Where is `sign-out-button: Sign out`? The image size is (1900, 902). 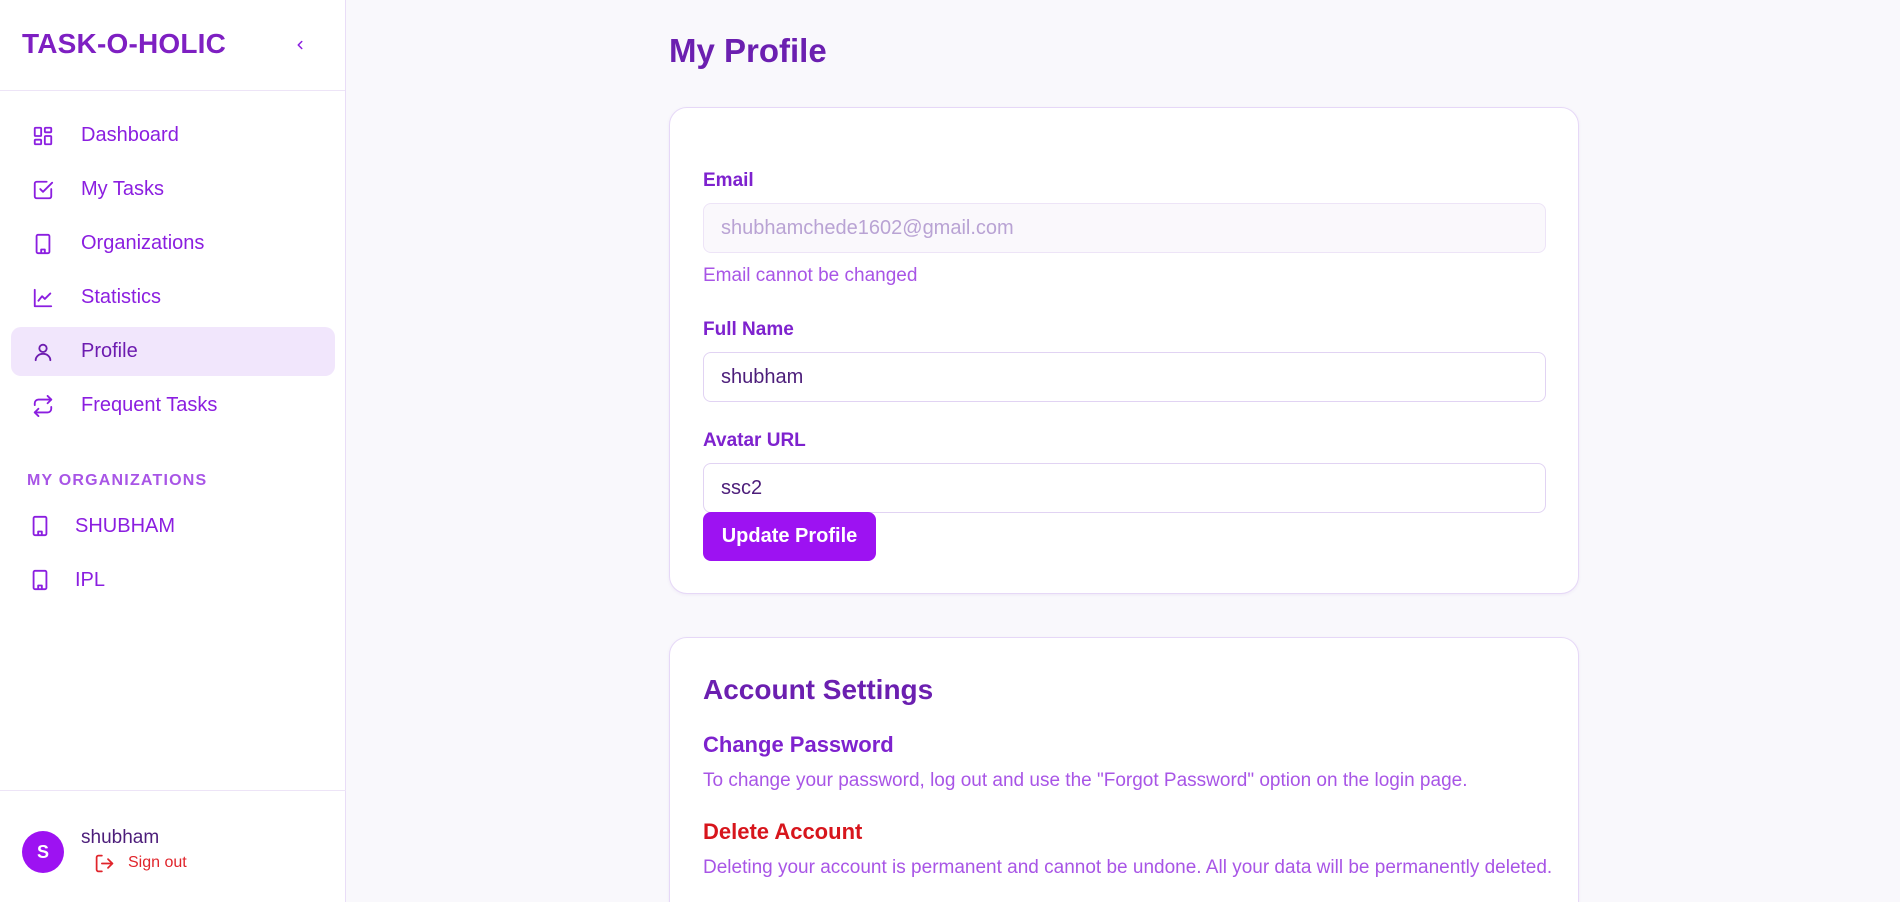 sign-out-button: Sign out is located at coordinates (140, 863).